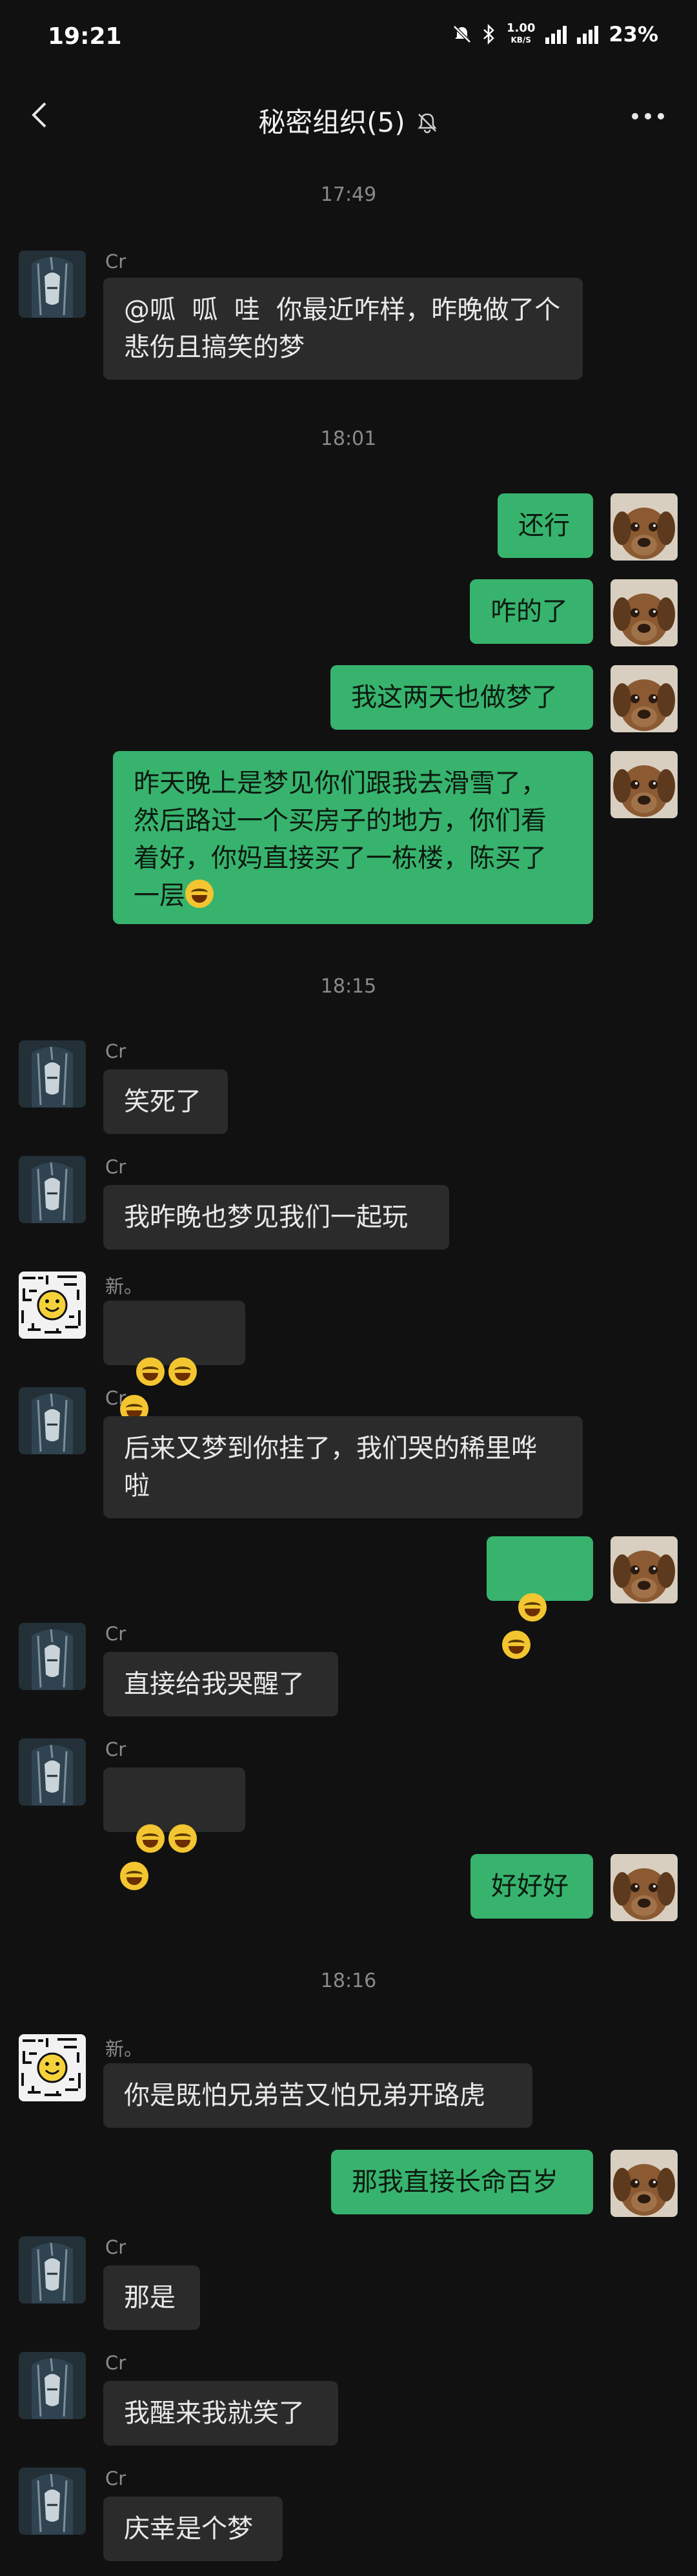  What do you see at coordinates (220, 2413) in the screenshot?
I see `message-bubble: 我醒来我就笑了` at bounding box center [220, 2413].